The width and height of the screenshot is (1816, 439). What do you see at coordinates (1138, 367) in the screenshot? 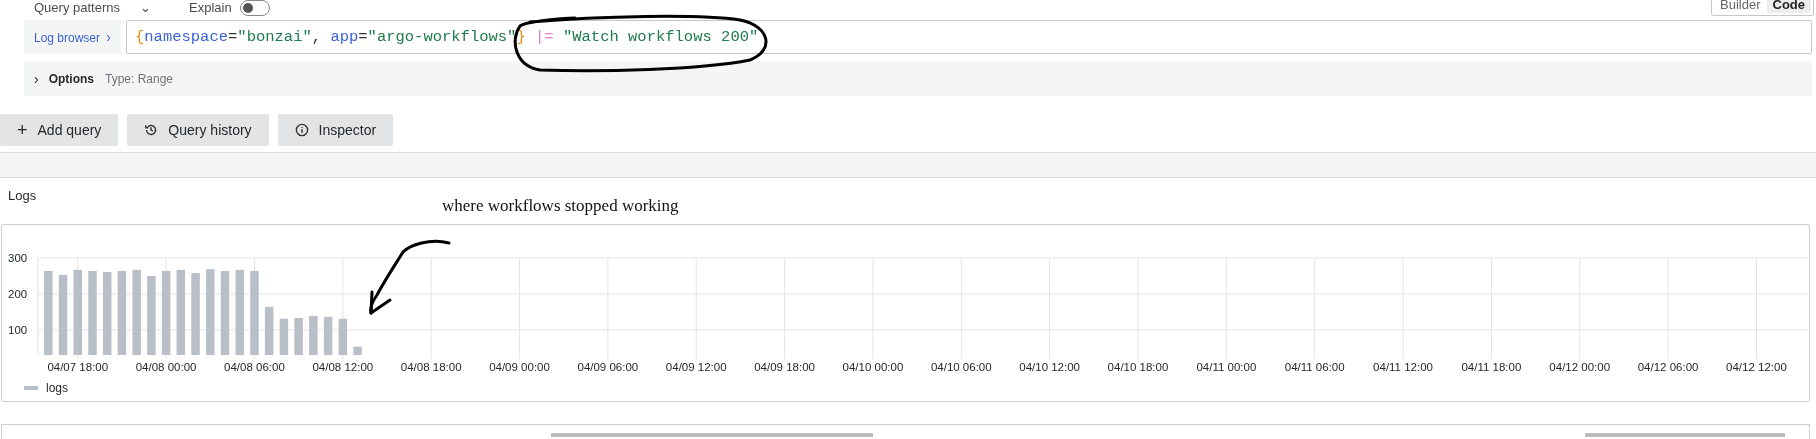
I see `x-tick-label: 04/10 18:00` at bounding box center [1138, 367].